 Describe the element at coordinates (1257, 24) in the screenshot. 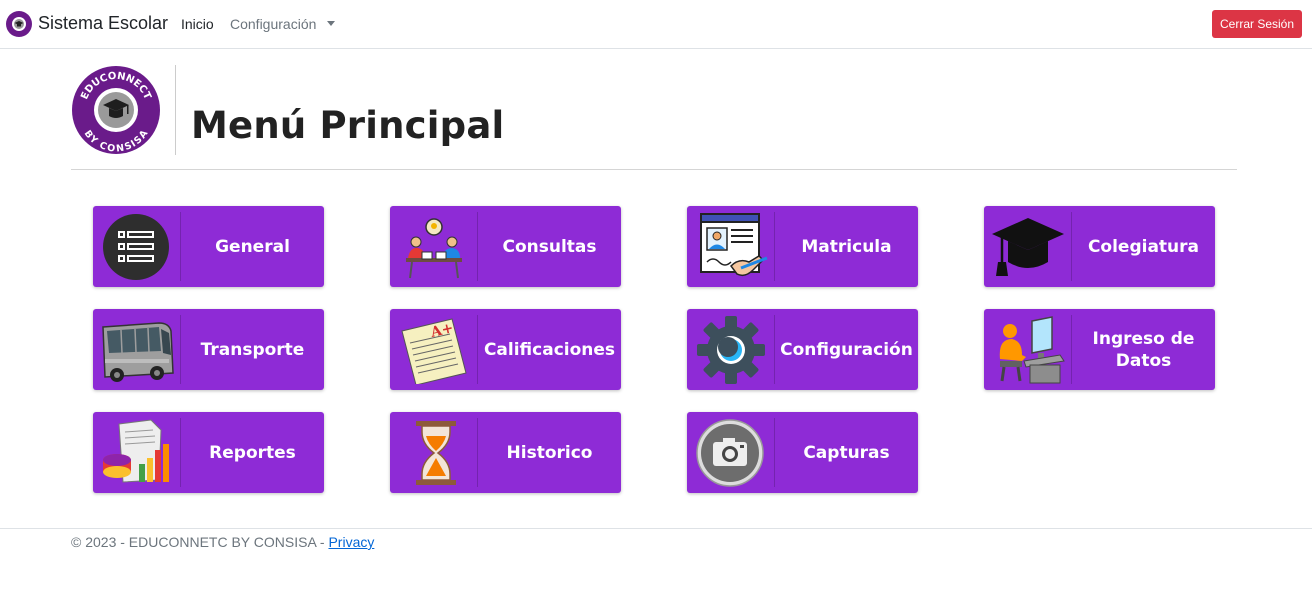

I see `logout-button: Cerrar Sesión` at that location.